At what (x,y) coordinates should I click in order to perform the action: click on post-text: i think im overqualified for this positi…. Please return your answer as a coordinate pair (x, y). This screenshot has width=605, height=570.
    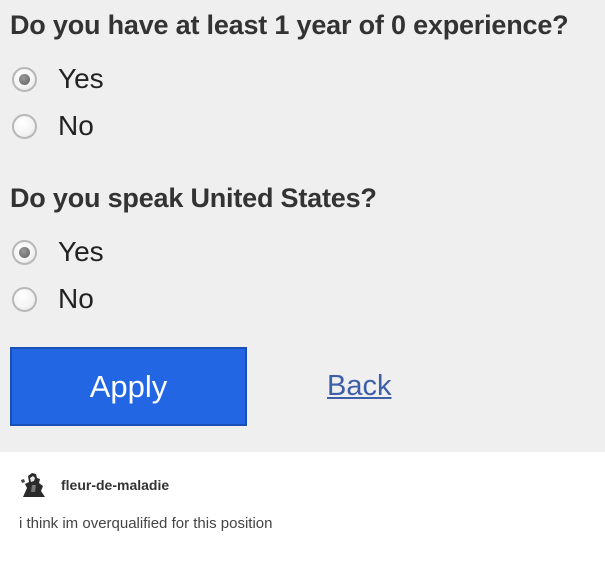
    Looking at the image, I should click on (146, 523).